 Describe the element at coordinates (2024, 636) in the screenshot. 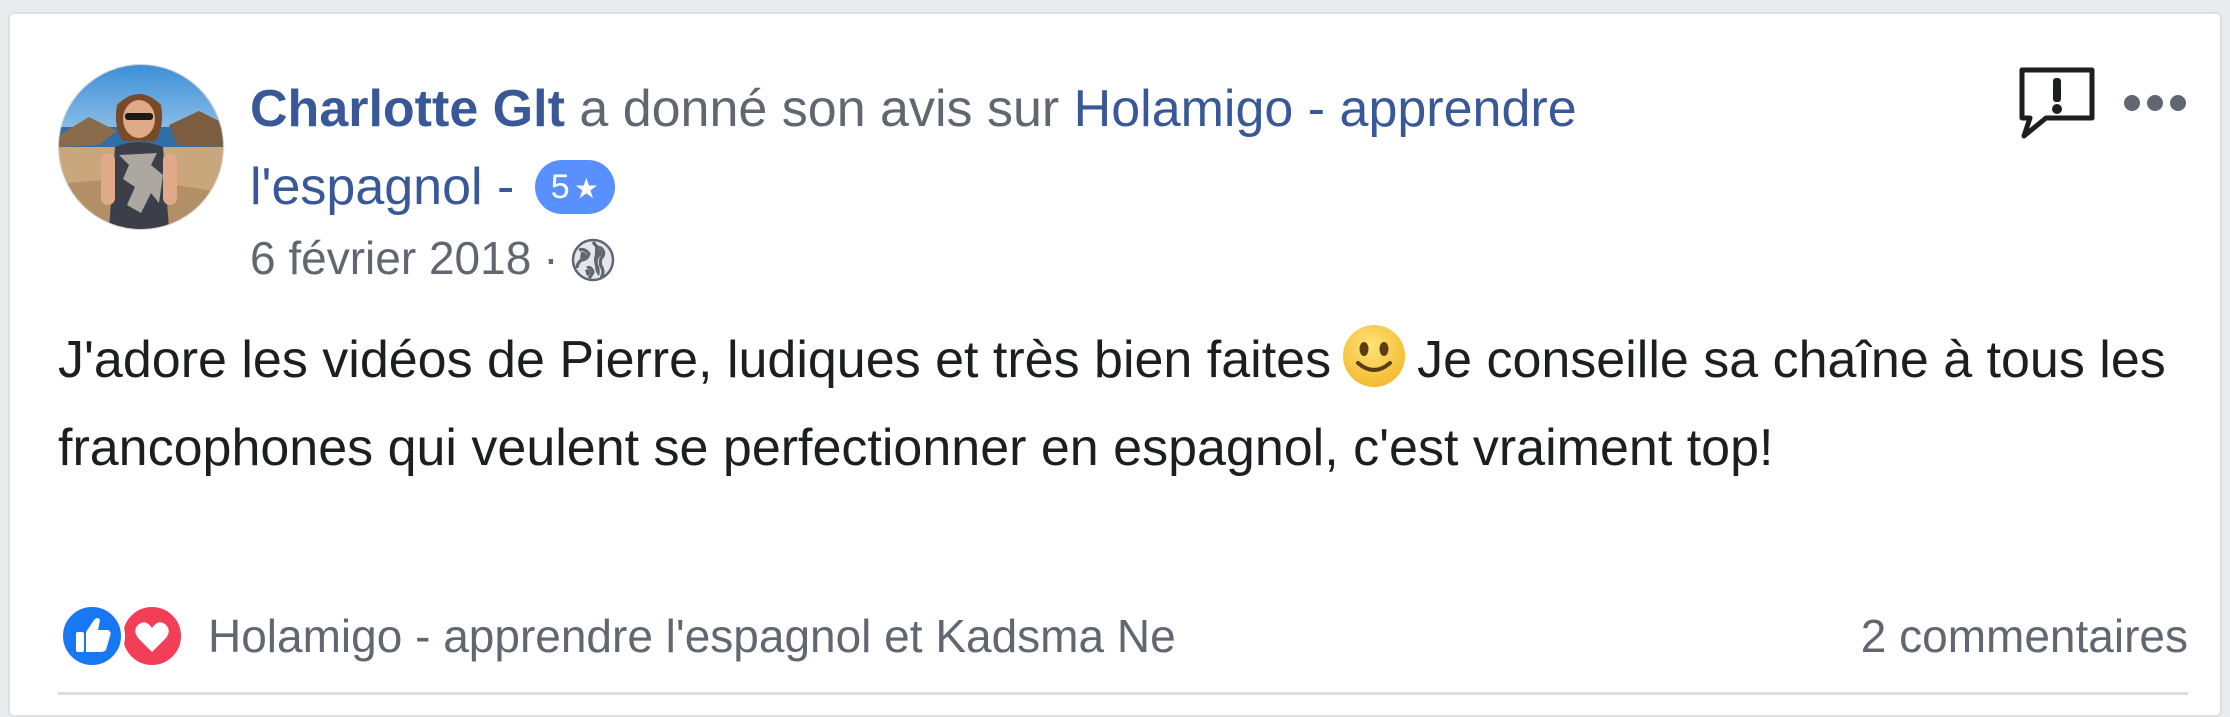

I see `comments-count: 2 commentaires` at that location.